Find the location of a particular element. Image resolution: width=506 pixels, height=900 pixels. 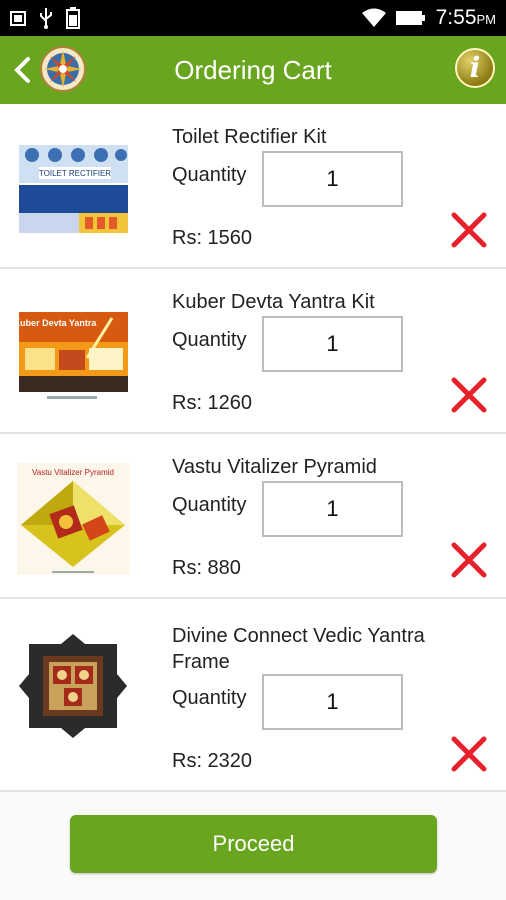

product-price: Rs: 880 is located at coordinates (206, 568).